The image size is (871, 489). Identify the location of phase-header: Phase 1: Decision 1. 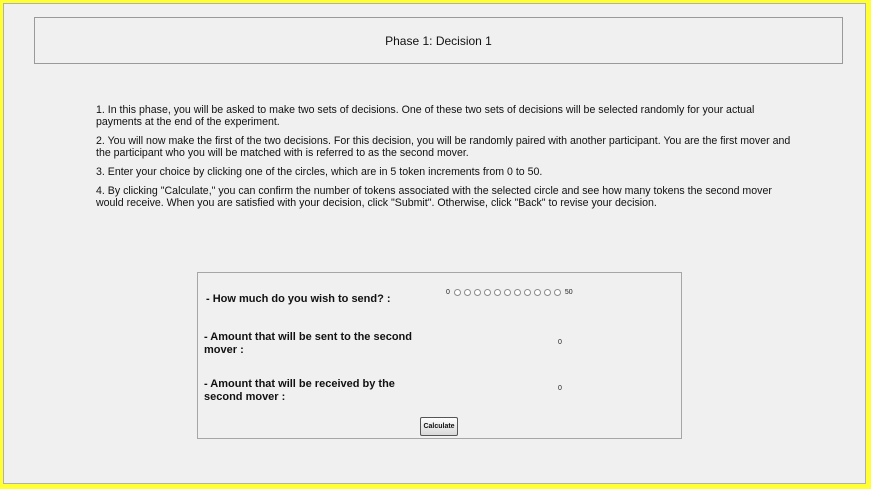
(438, 40).